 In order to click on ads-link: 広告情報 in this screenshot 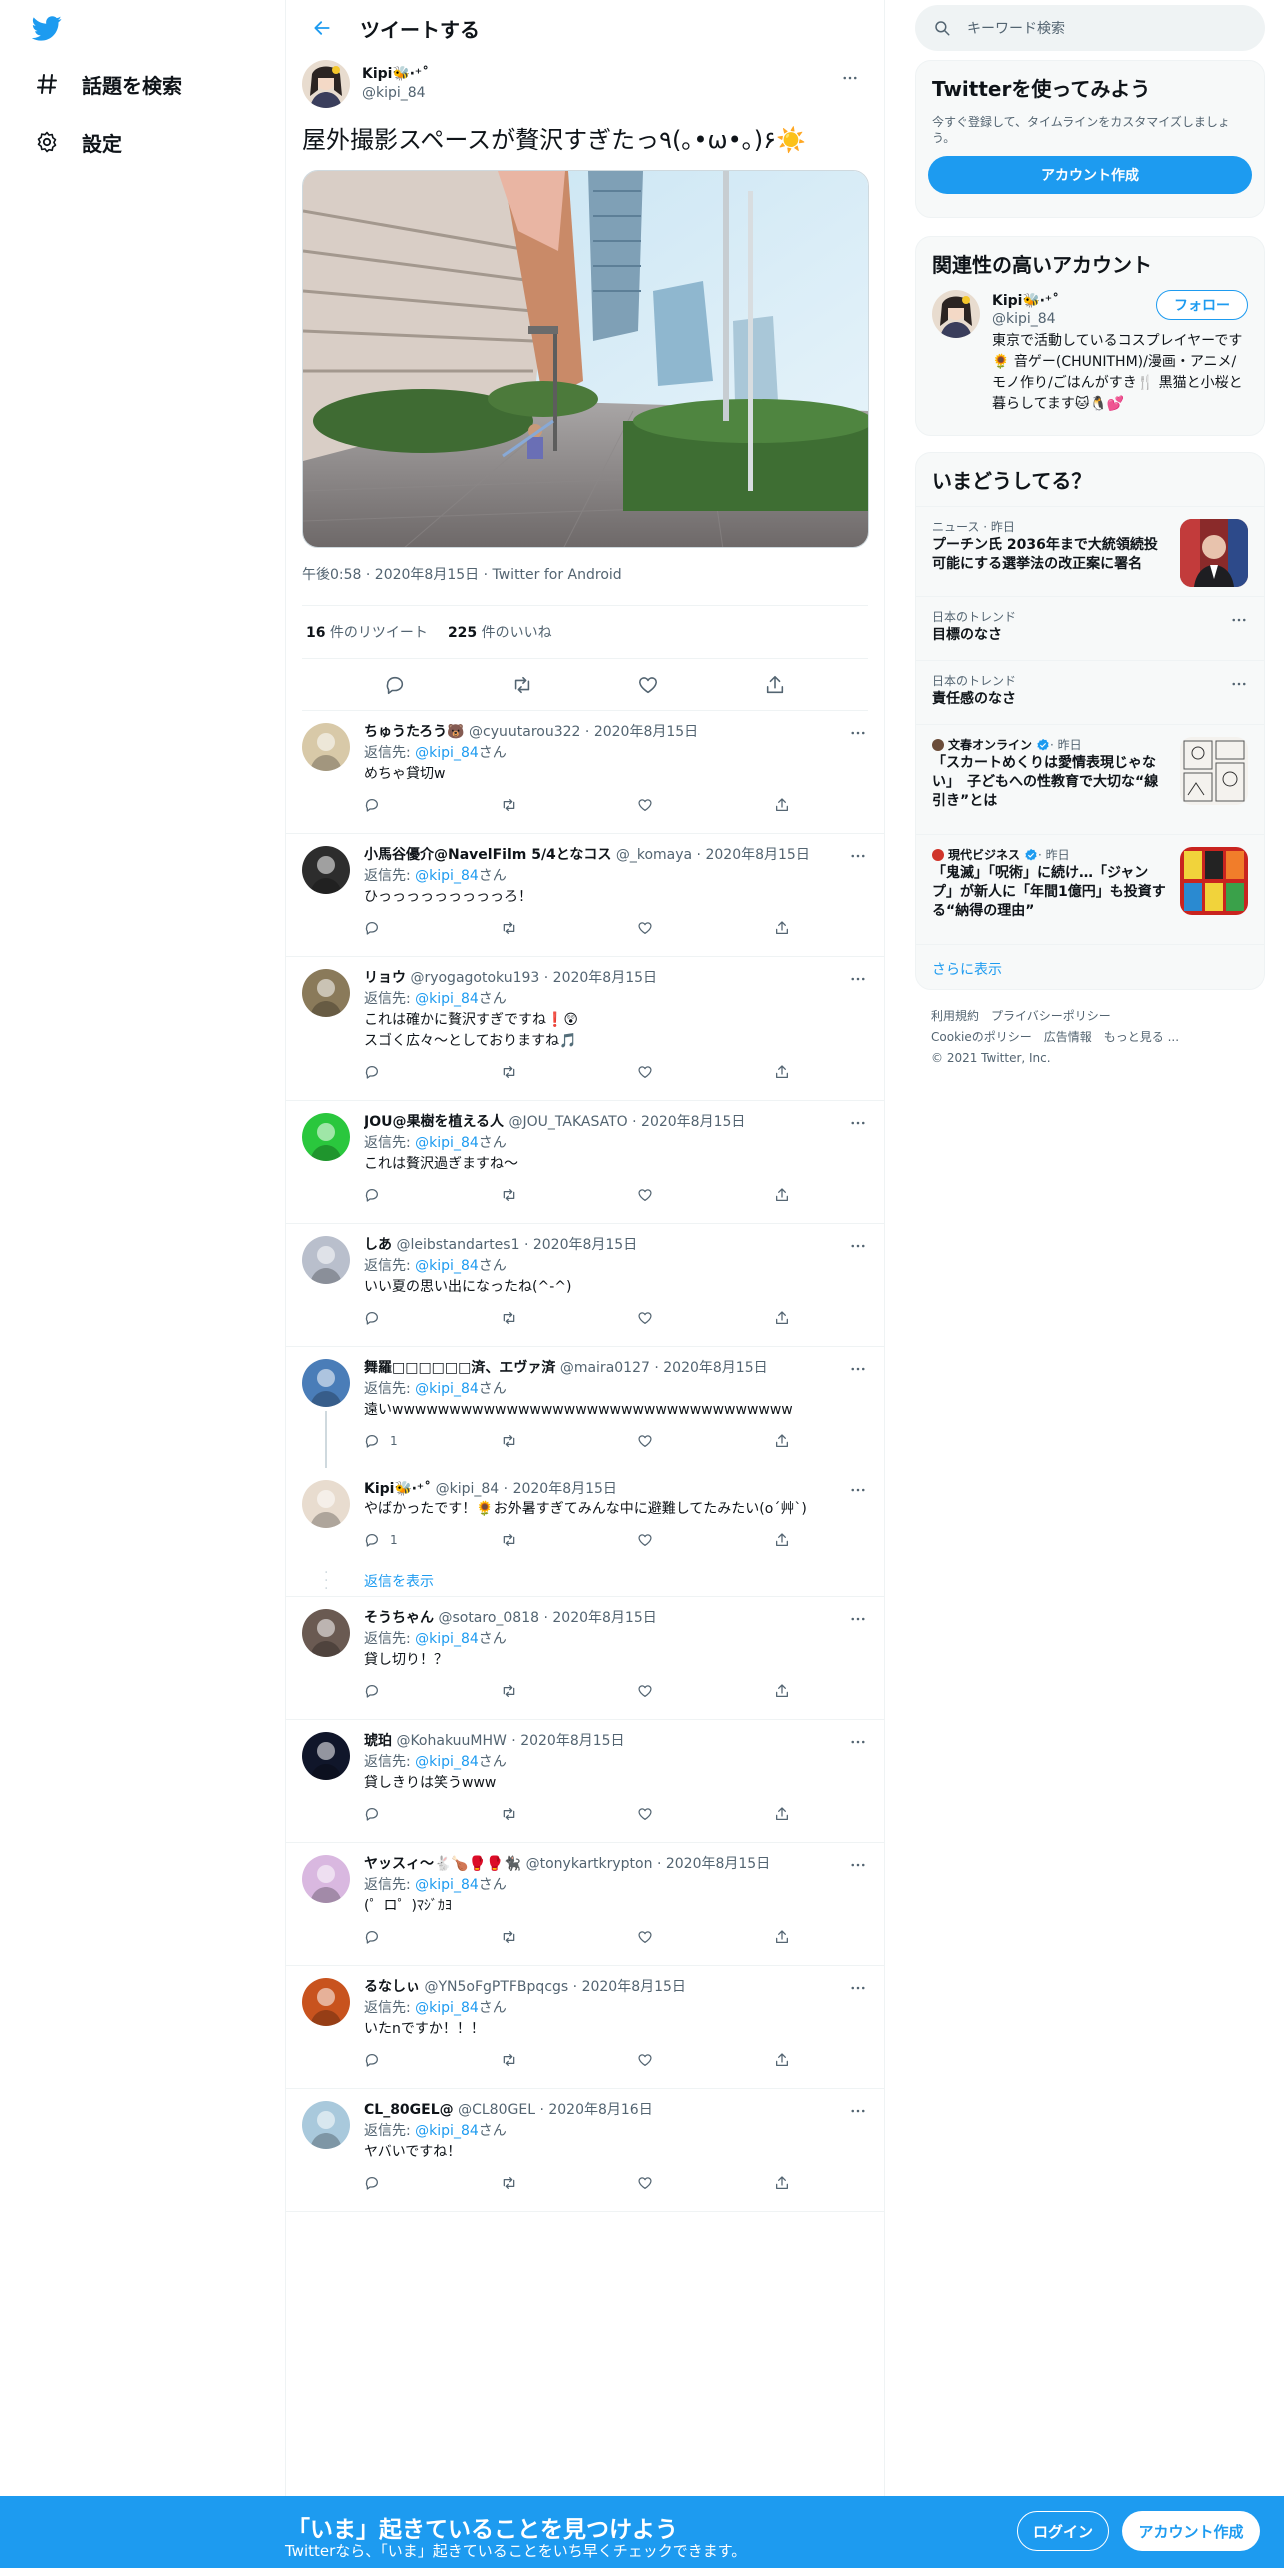, I will do `click(1068, 1037)`.